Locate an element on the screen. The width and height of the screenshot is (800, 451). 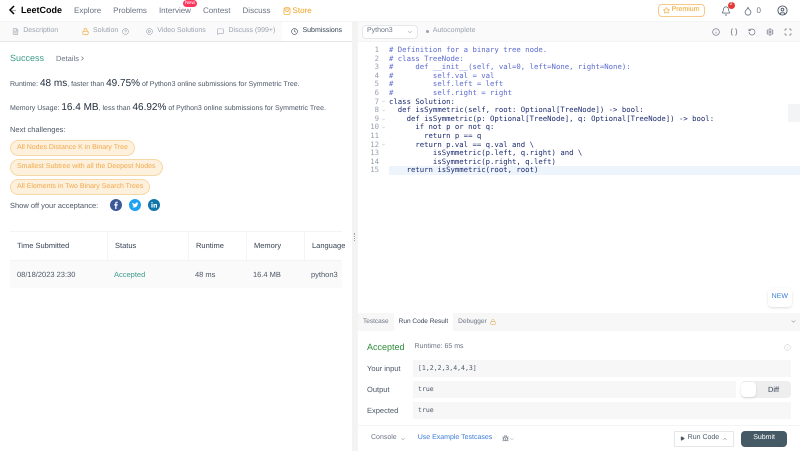
nav-link: Contest is located at coordinates (216, 10).